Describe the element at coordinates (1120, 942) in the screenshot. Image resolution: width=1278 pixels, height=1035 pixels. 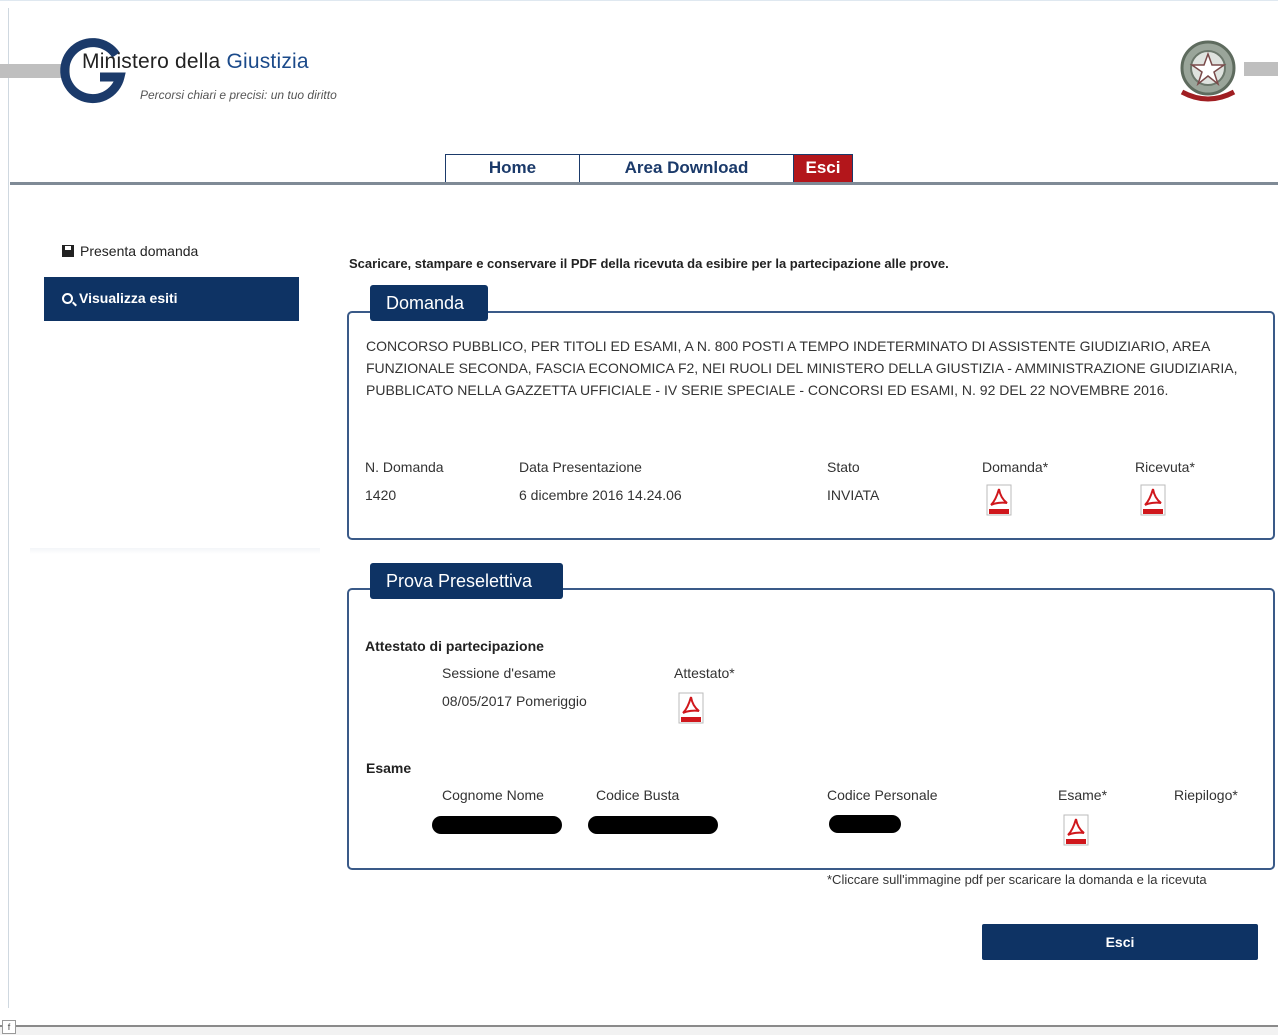
I see `exit-button: Esci` at that location.